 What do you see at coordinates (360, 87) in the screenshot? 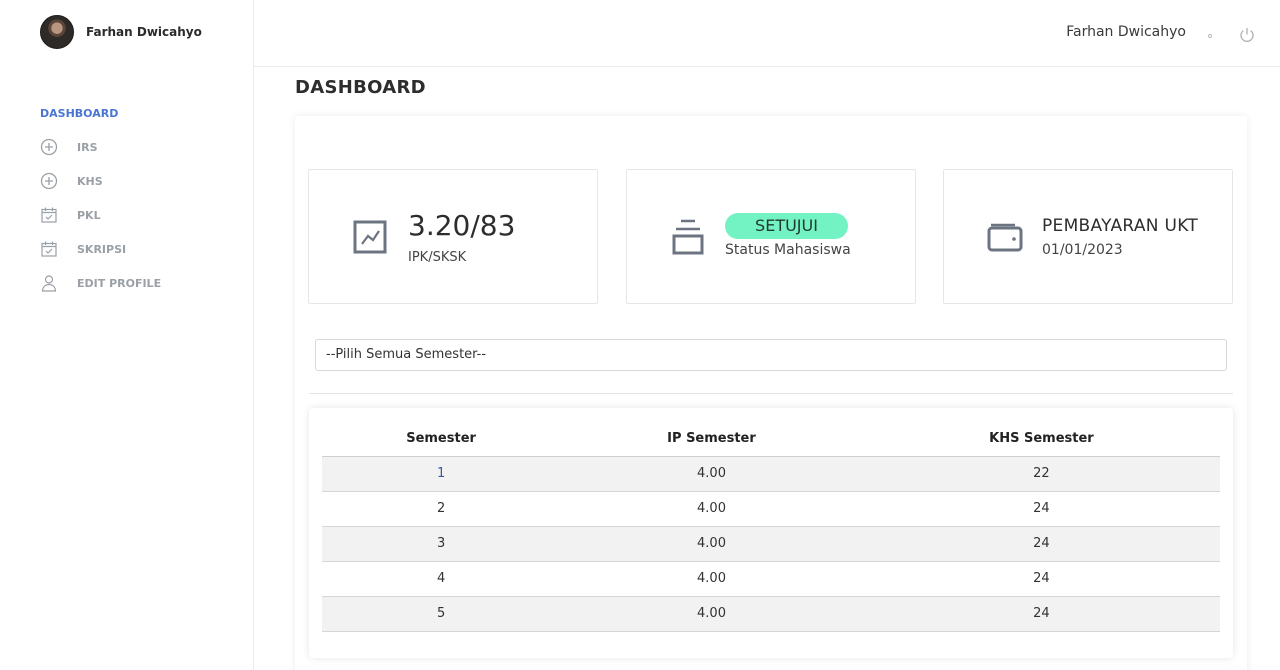
I see `page-title: DASHBOARD` at bounding box center [360, 87].